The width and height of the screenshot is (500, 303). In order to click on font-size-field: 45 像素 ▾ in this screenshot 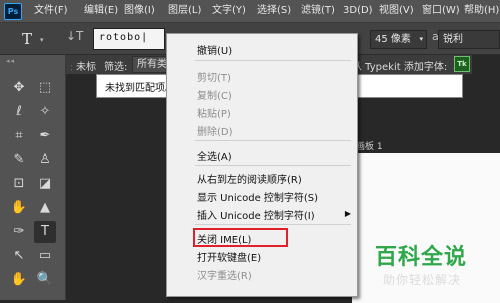, I will do `click(398, 39)`.